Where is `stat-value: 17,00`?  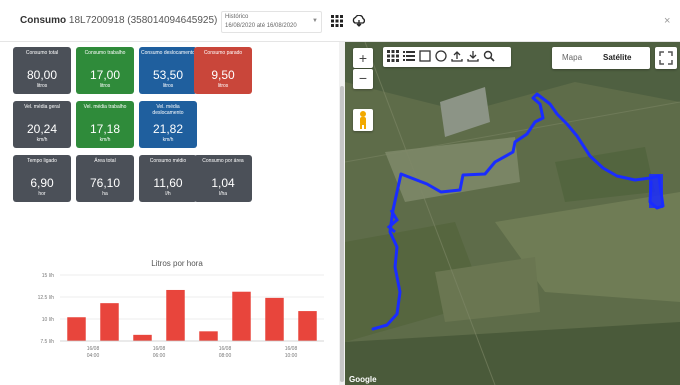
stat-value: 17,00 is located at coordinates (105, 75).